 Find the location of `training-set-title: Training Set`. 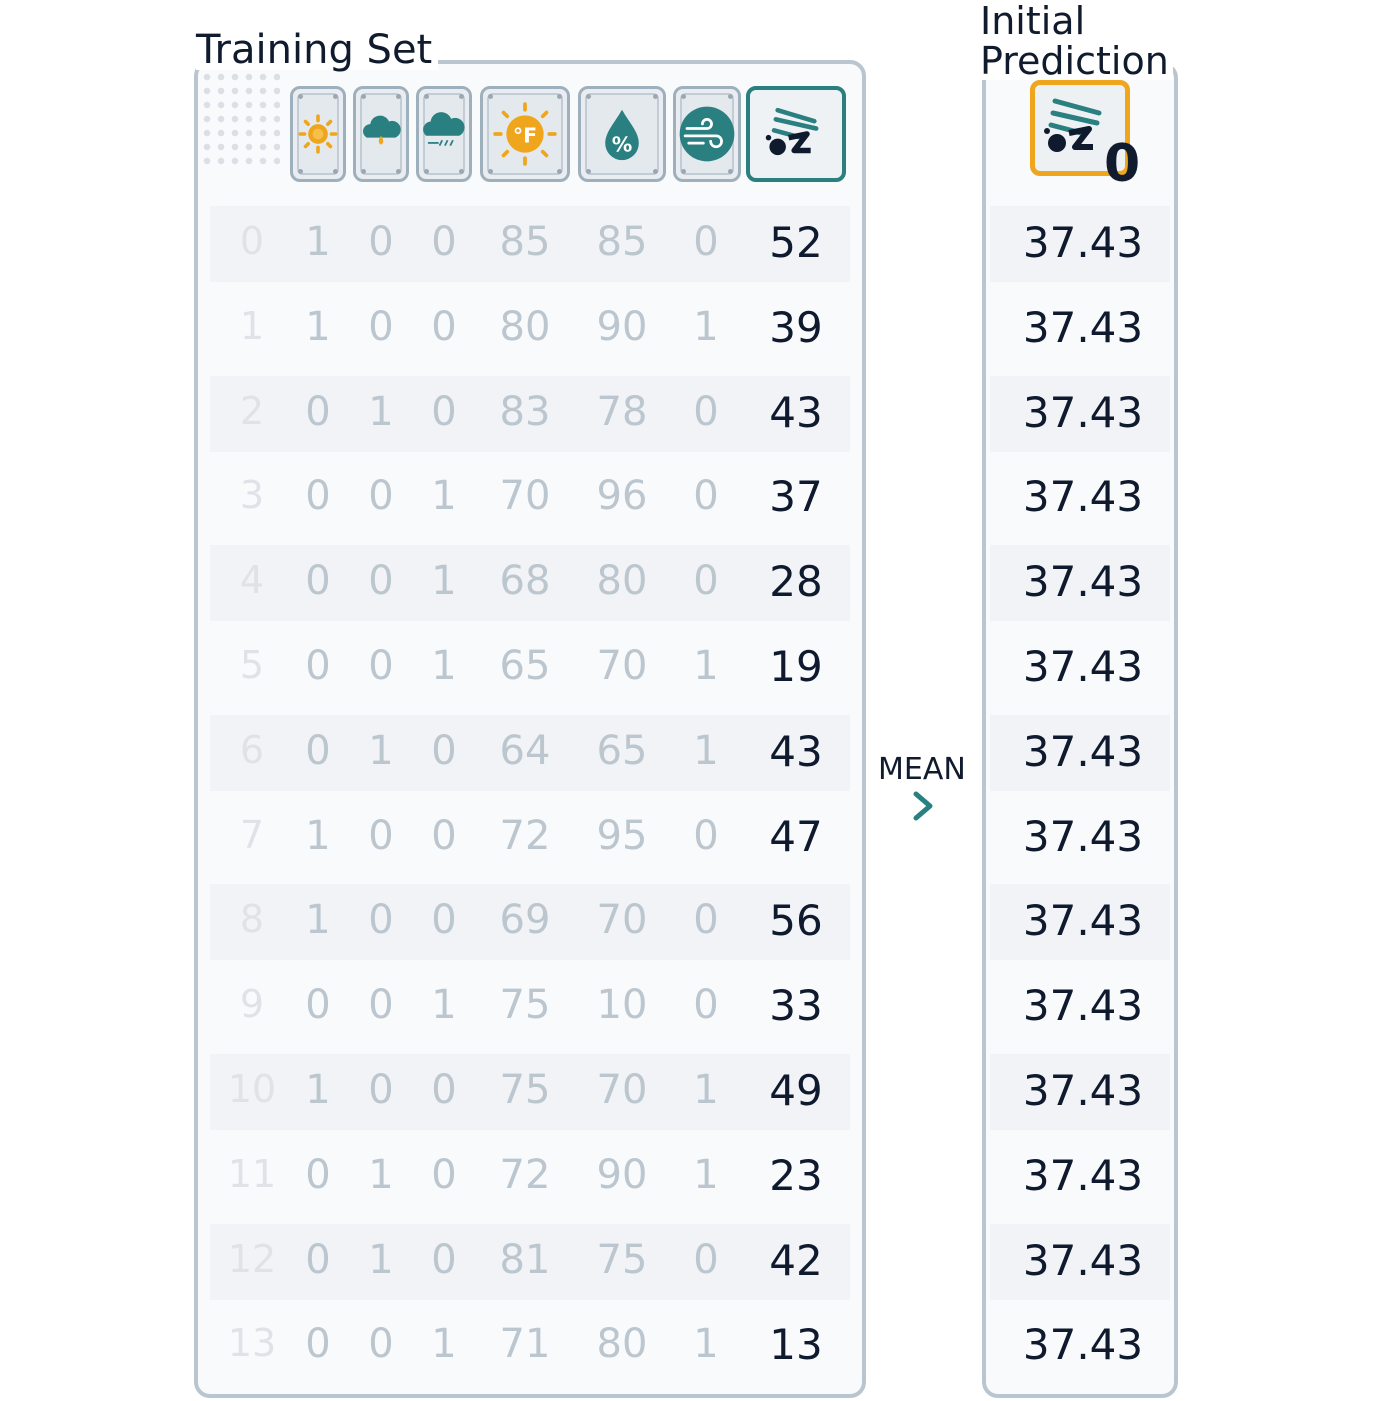

training-set-title: Training Set is located at coordinates (317, 50).